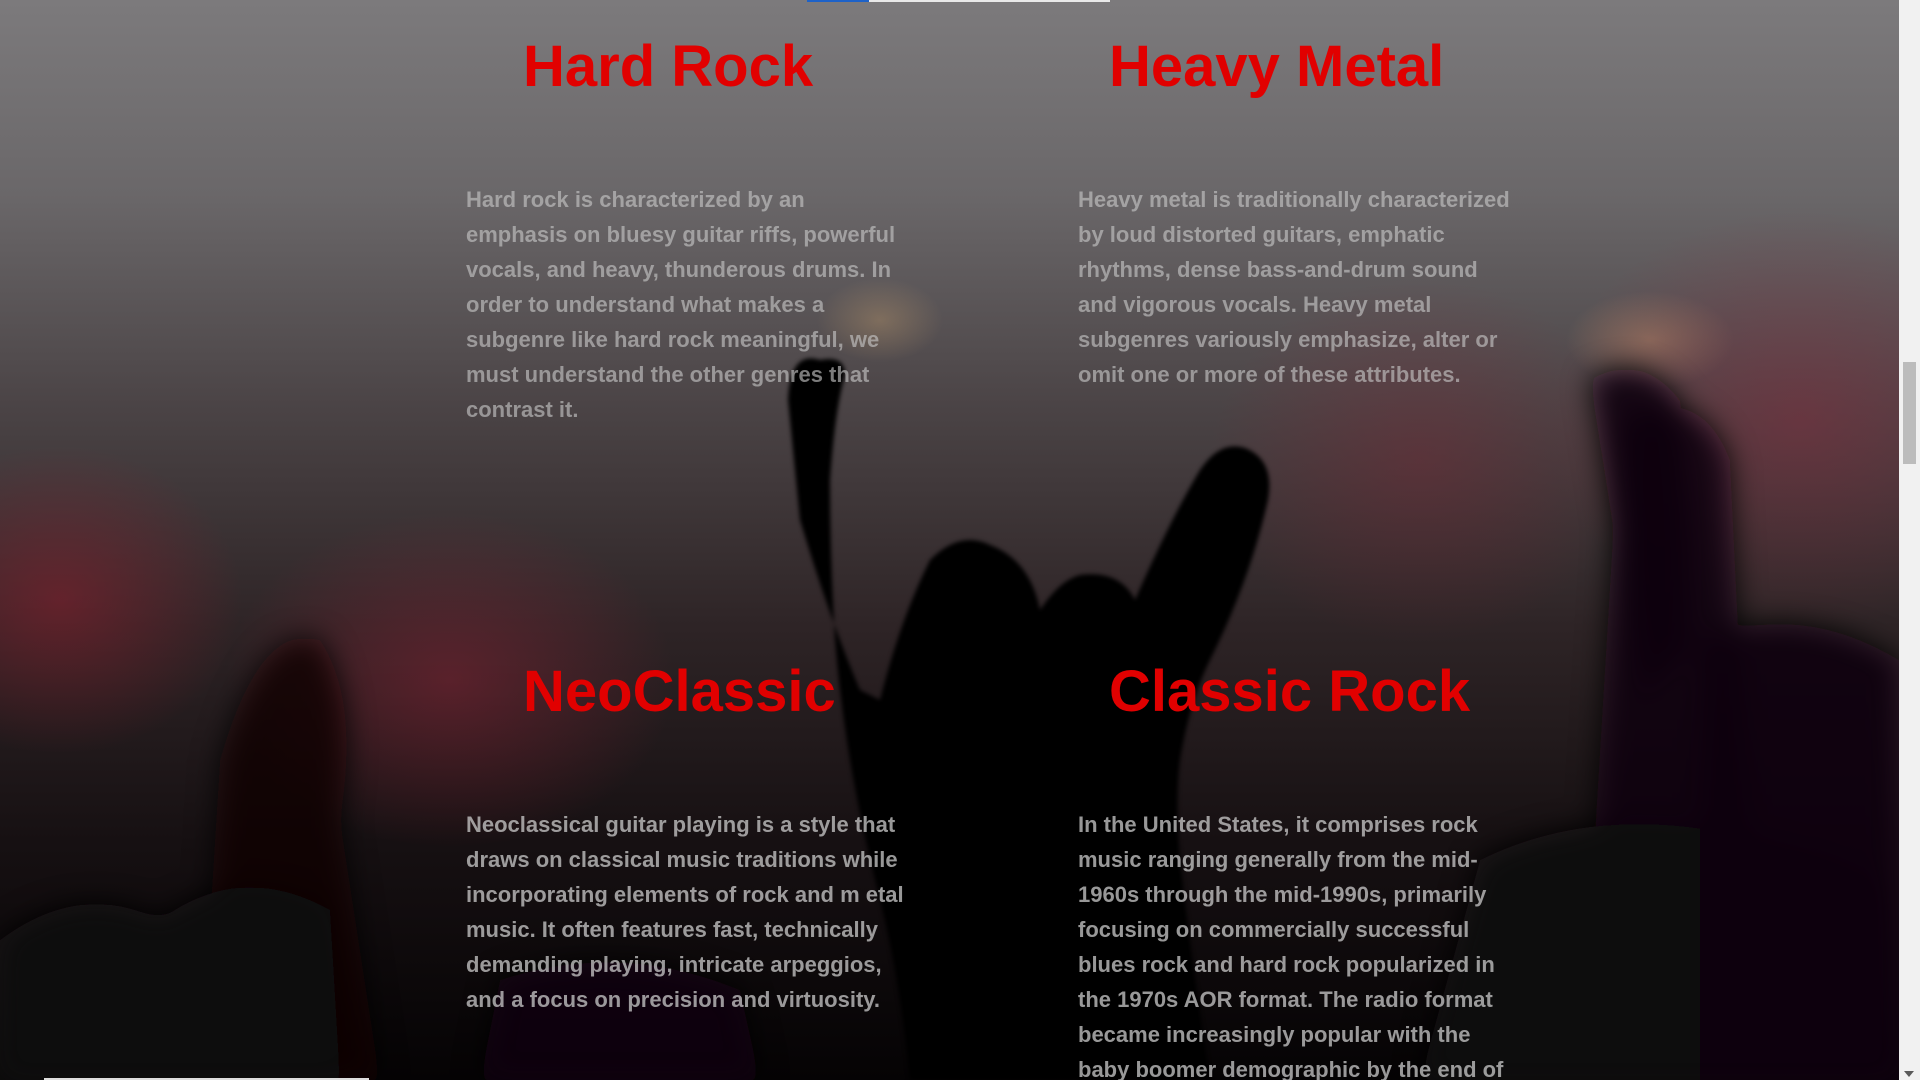 The image size is (1920, 1080). I want to click on genre-title: Heavy Metal, so click(1277, 66).